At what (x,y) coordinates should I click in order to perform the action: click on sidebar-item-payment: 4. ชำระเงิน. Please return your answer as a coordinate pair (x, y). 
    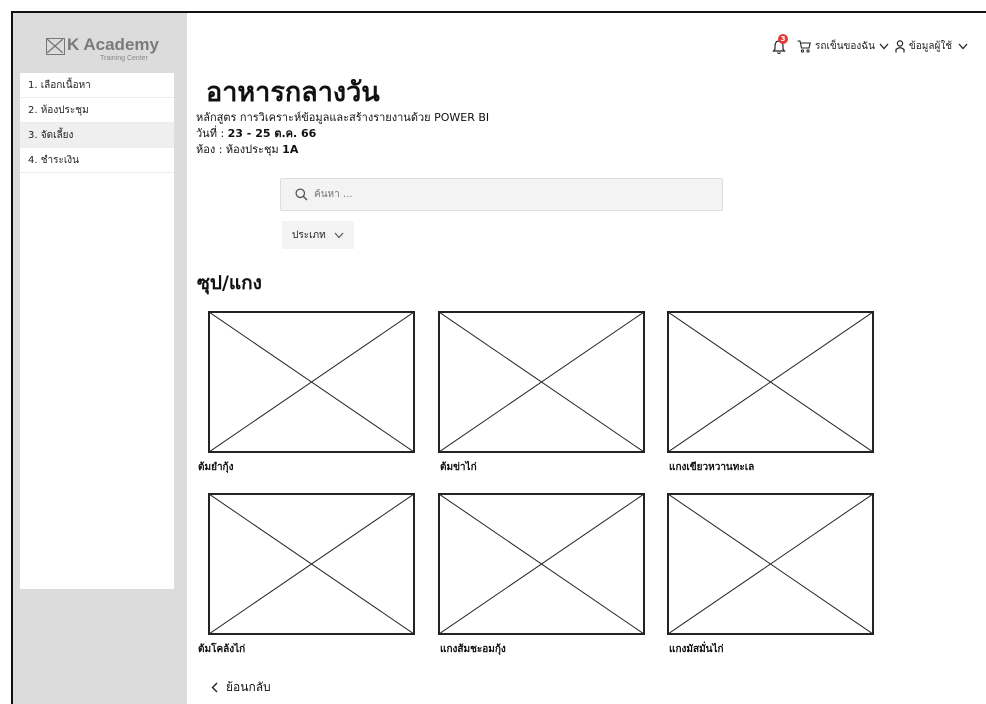
    Looking at the image, I should click on (97, 160).